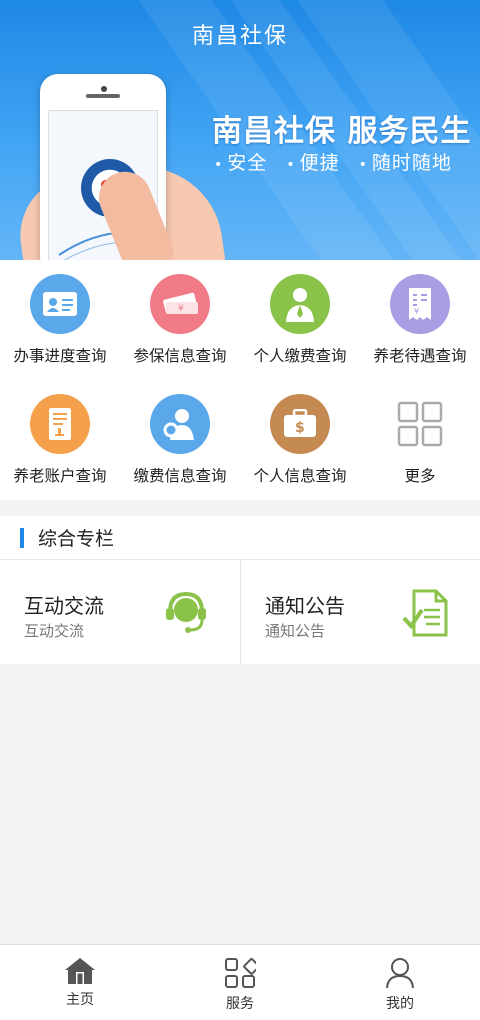  What do you see at coordinates (305, 606) in the screenshot?
I see `card-title: 通知公告` at bounding box center [305, 606].